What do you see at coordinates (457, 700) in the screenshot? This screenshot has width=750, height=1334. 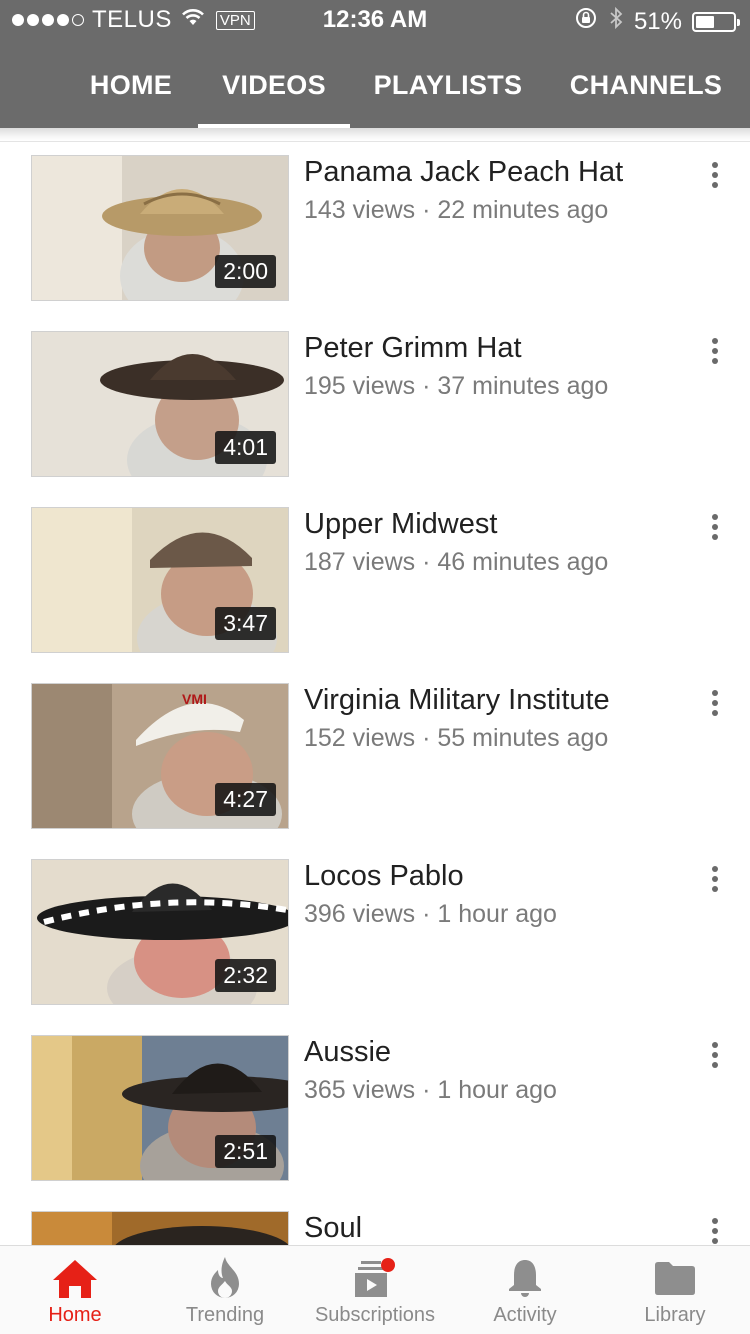 I see `video-title: Virginia Military Institute` at bounding box center [457, 700].